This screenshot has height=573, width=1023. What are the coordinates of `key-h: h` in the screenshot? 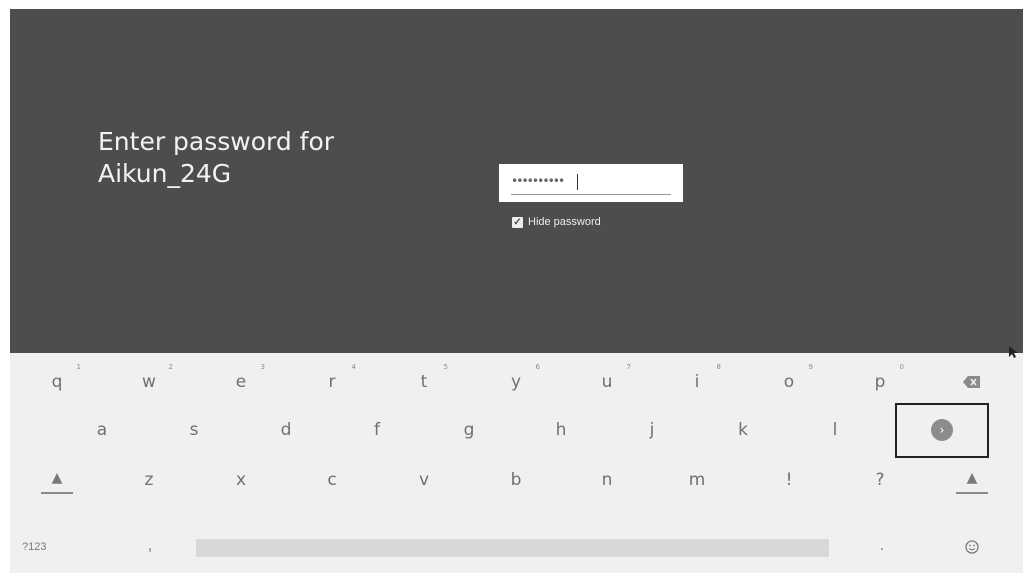 It's located at (561, 430).